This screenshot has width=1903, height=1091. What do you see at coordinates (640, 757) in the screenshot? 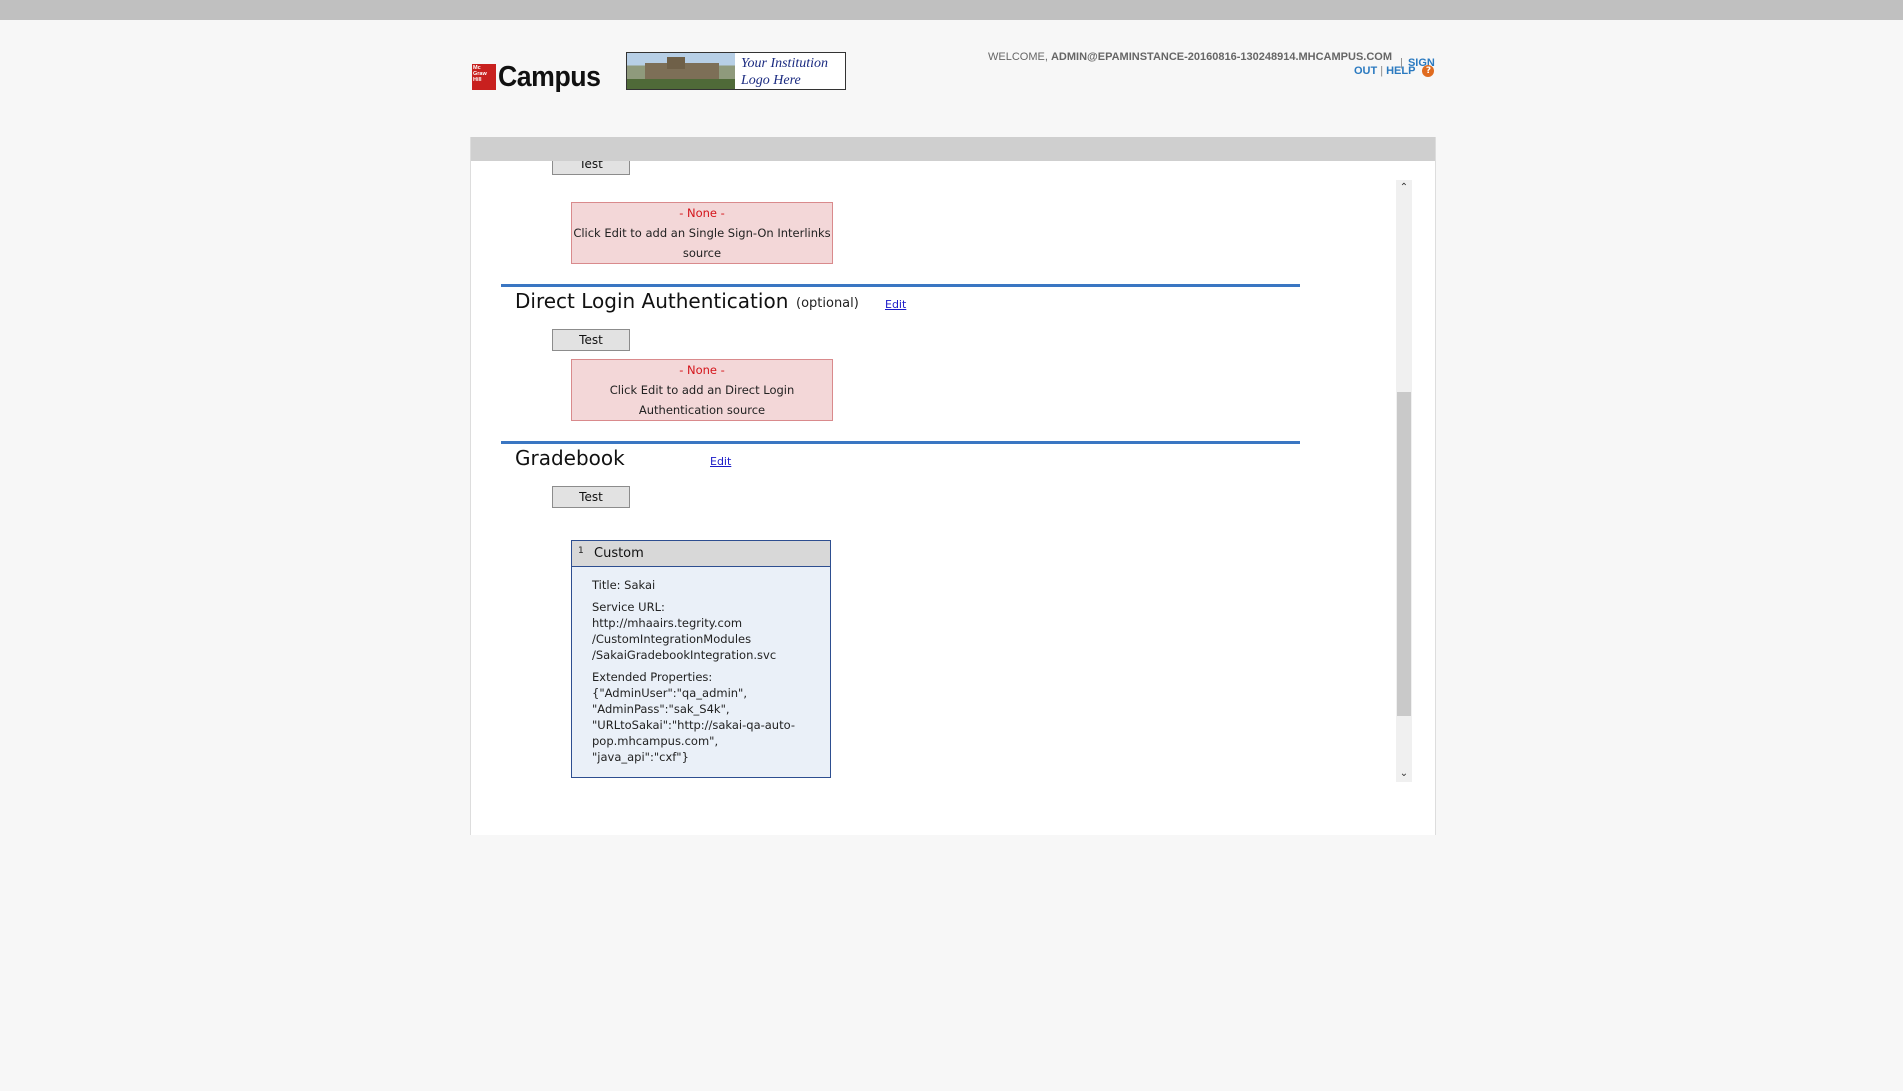
I see `extended-line: "java_api":"cxf"}` at bounding box center [640, 757].